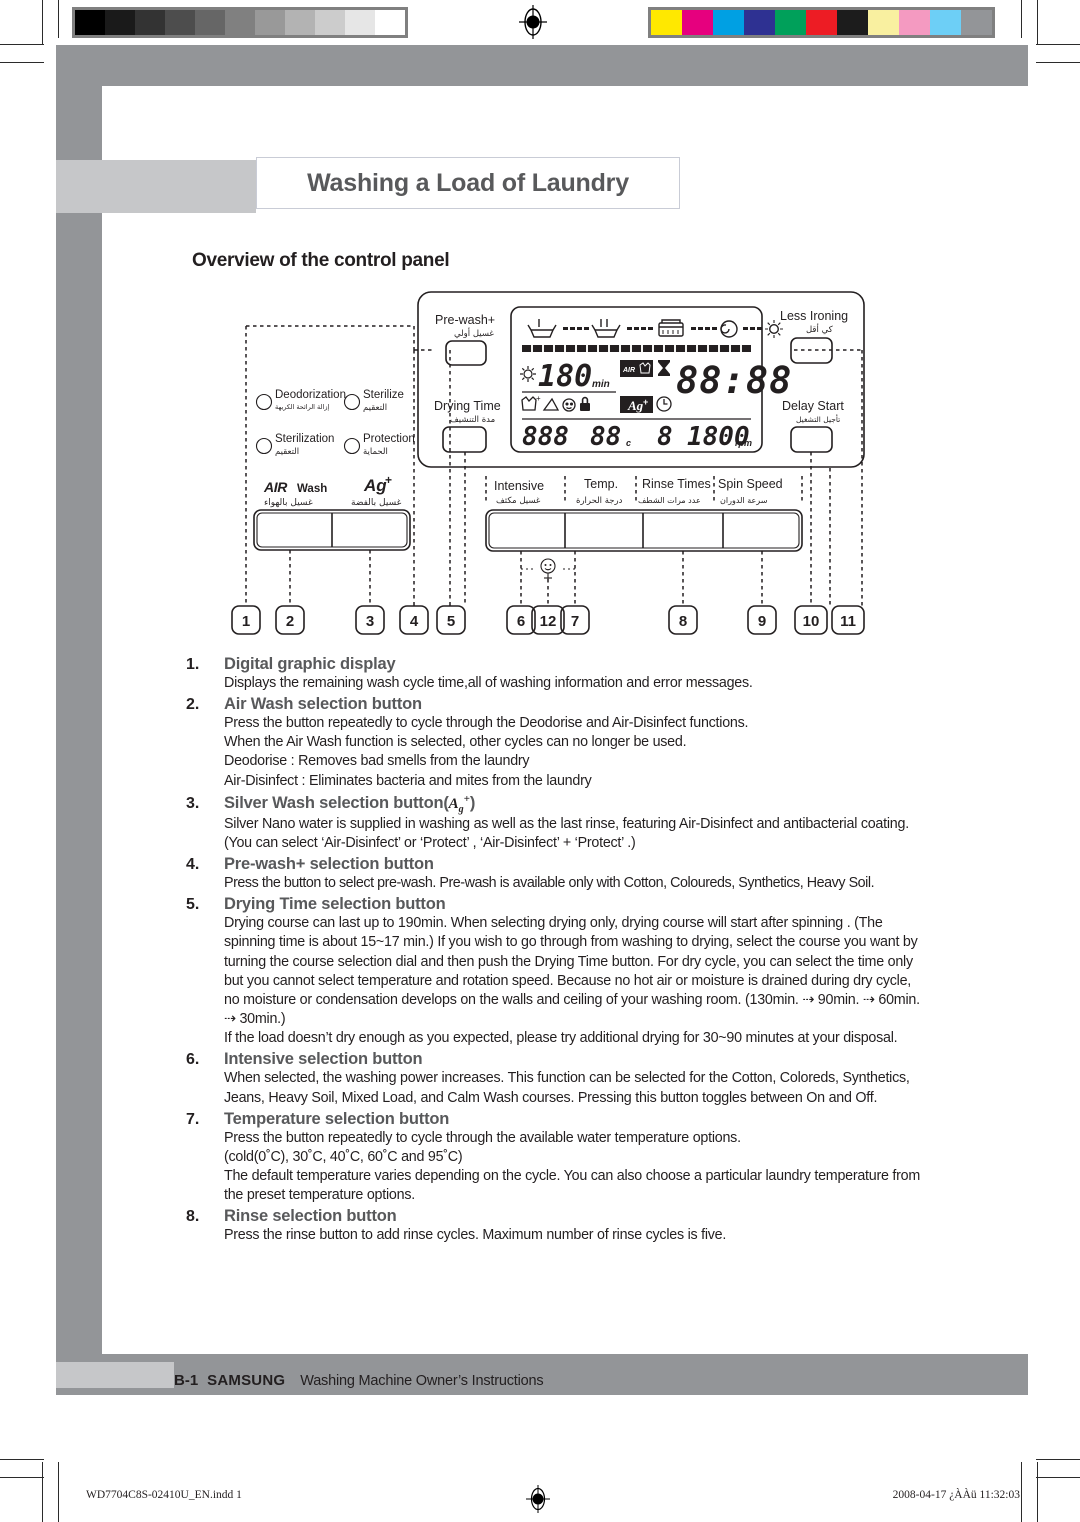  What do you see at coordinates (193, 705) in the screenshot?
I see `item-number: 2.` at bounding box center [193, 705].